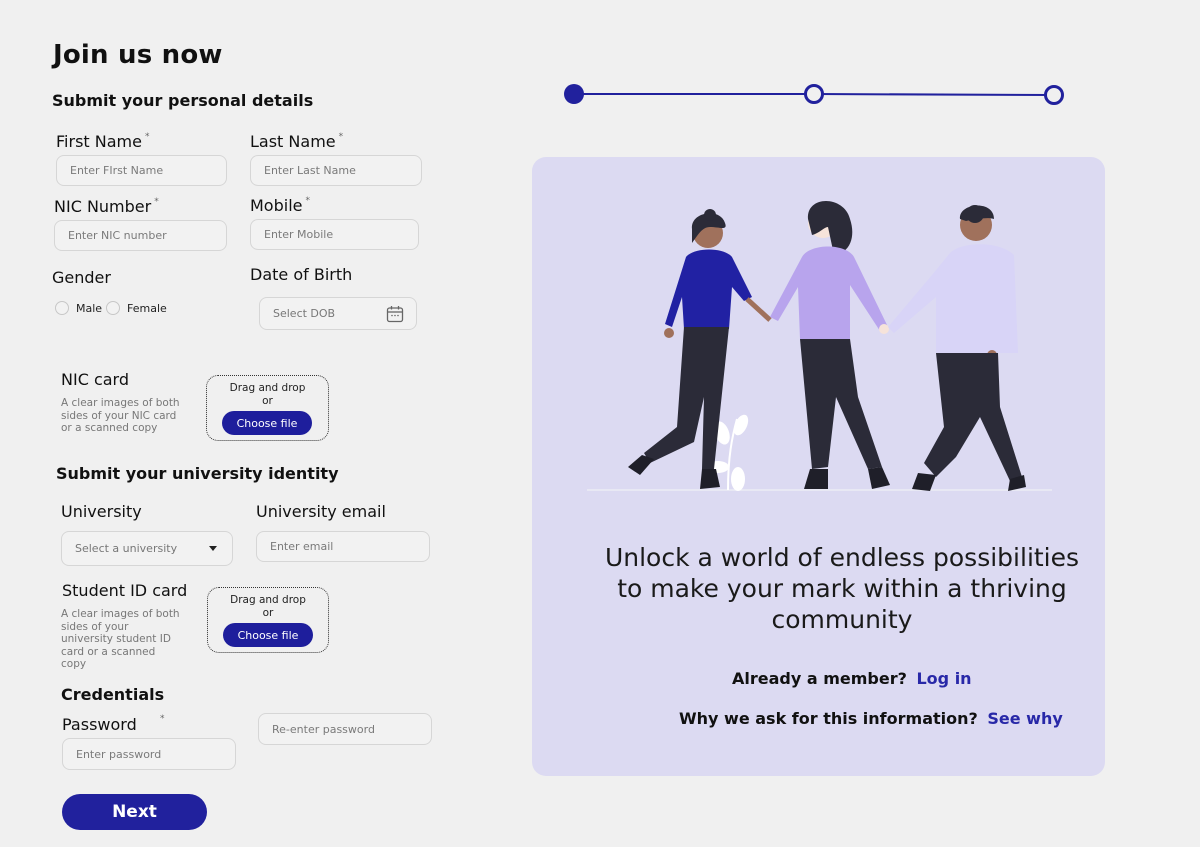 The height and width of the screenshot is (847, 1200). What do you see at coordinates (268, 635) in the screenshot?
I see `student-id-choose-file-button: Choose file` at bounding box center [268, 635].